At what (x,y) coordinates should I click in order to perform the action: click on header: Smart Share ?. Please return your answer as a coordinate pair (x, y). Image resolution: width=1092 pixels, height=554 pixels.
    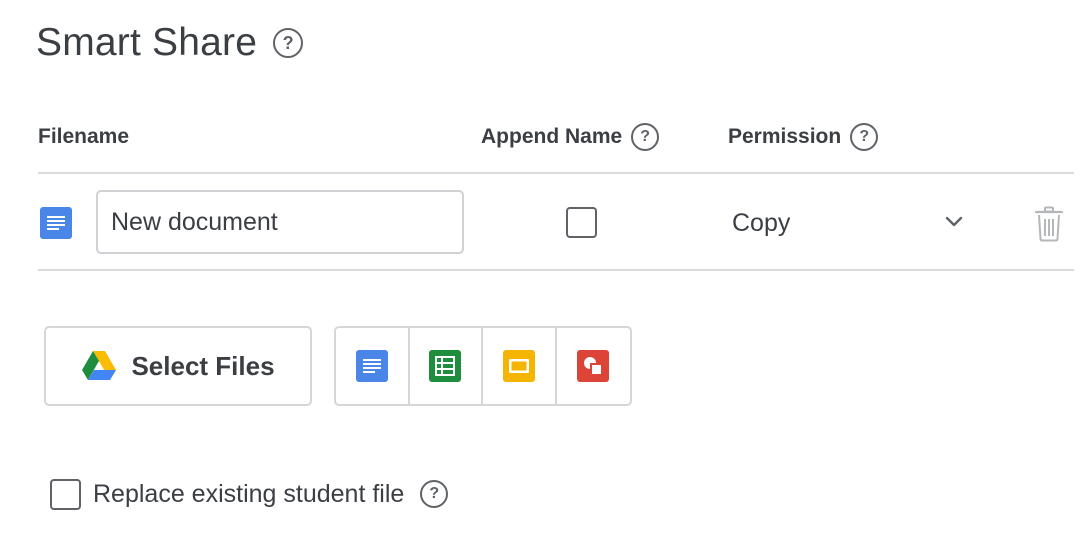
    Looking at the image, I should click on (170, 43).